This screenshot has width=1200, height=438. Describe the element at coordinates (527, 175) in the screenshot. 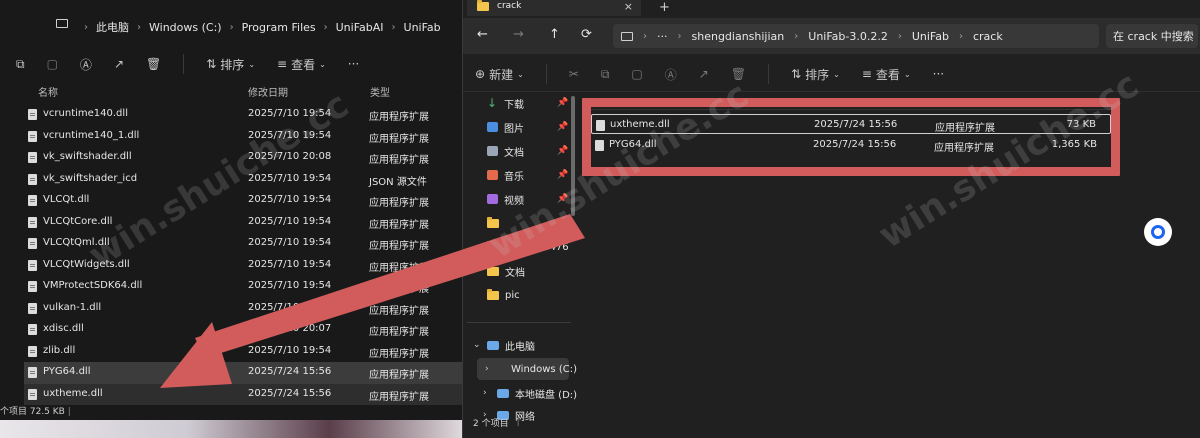

I see `sidebar-item: 音乐 📌` at that location.